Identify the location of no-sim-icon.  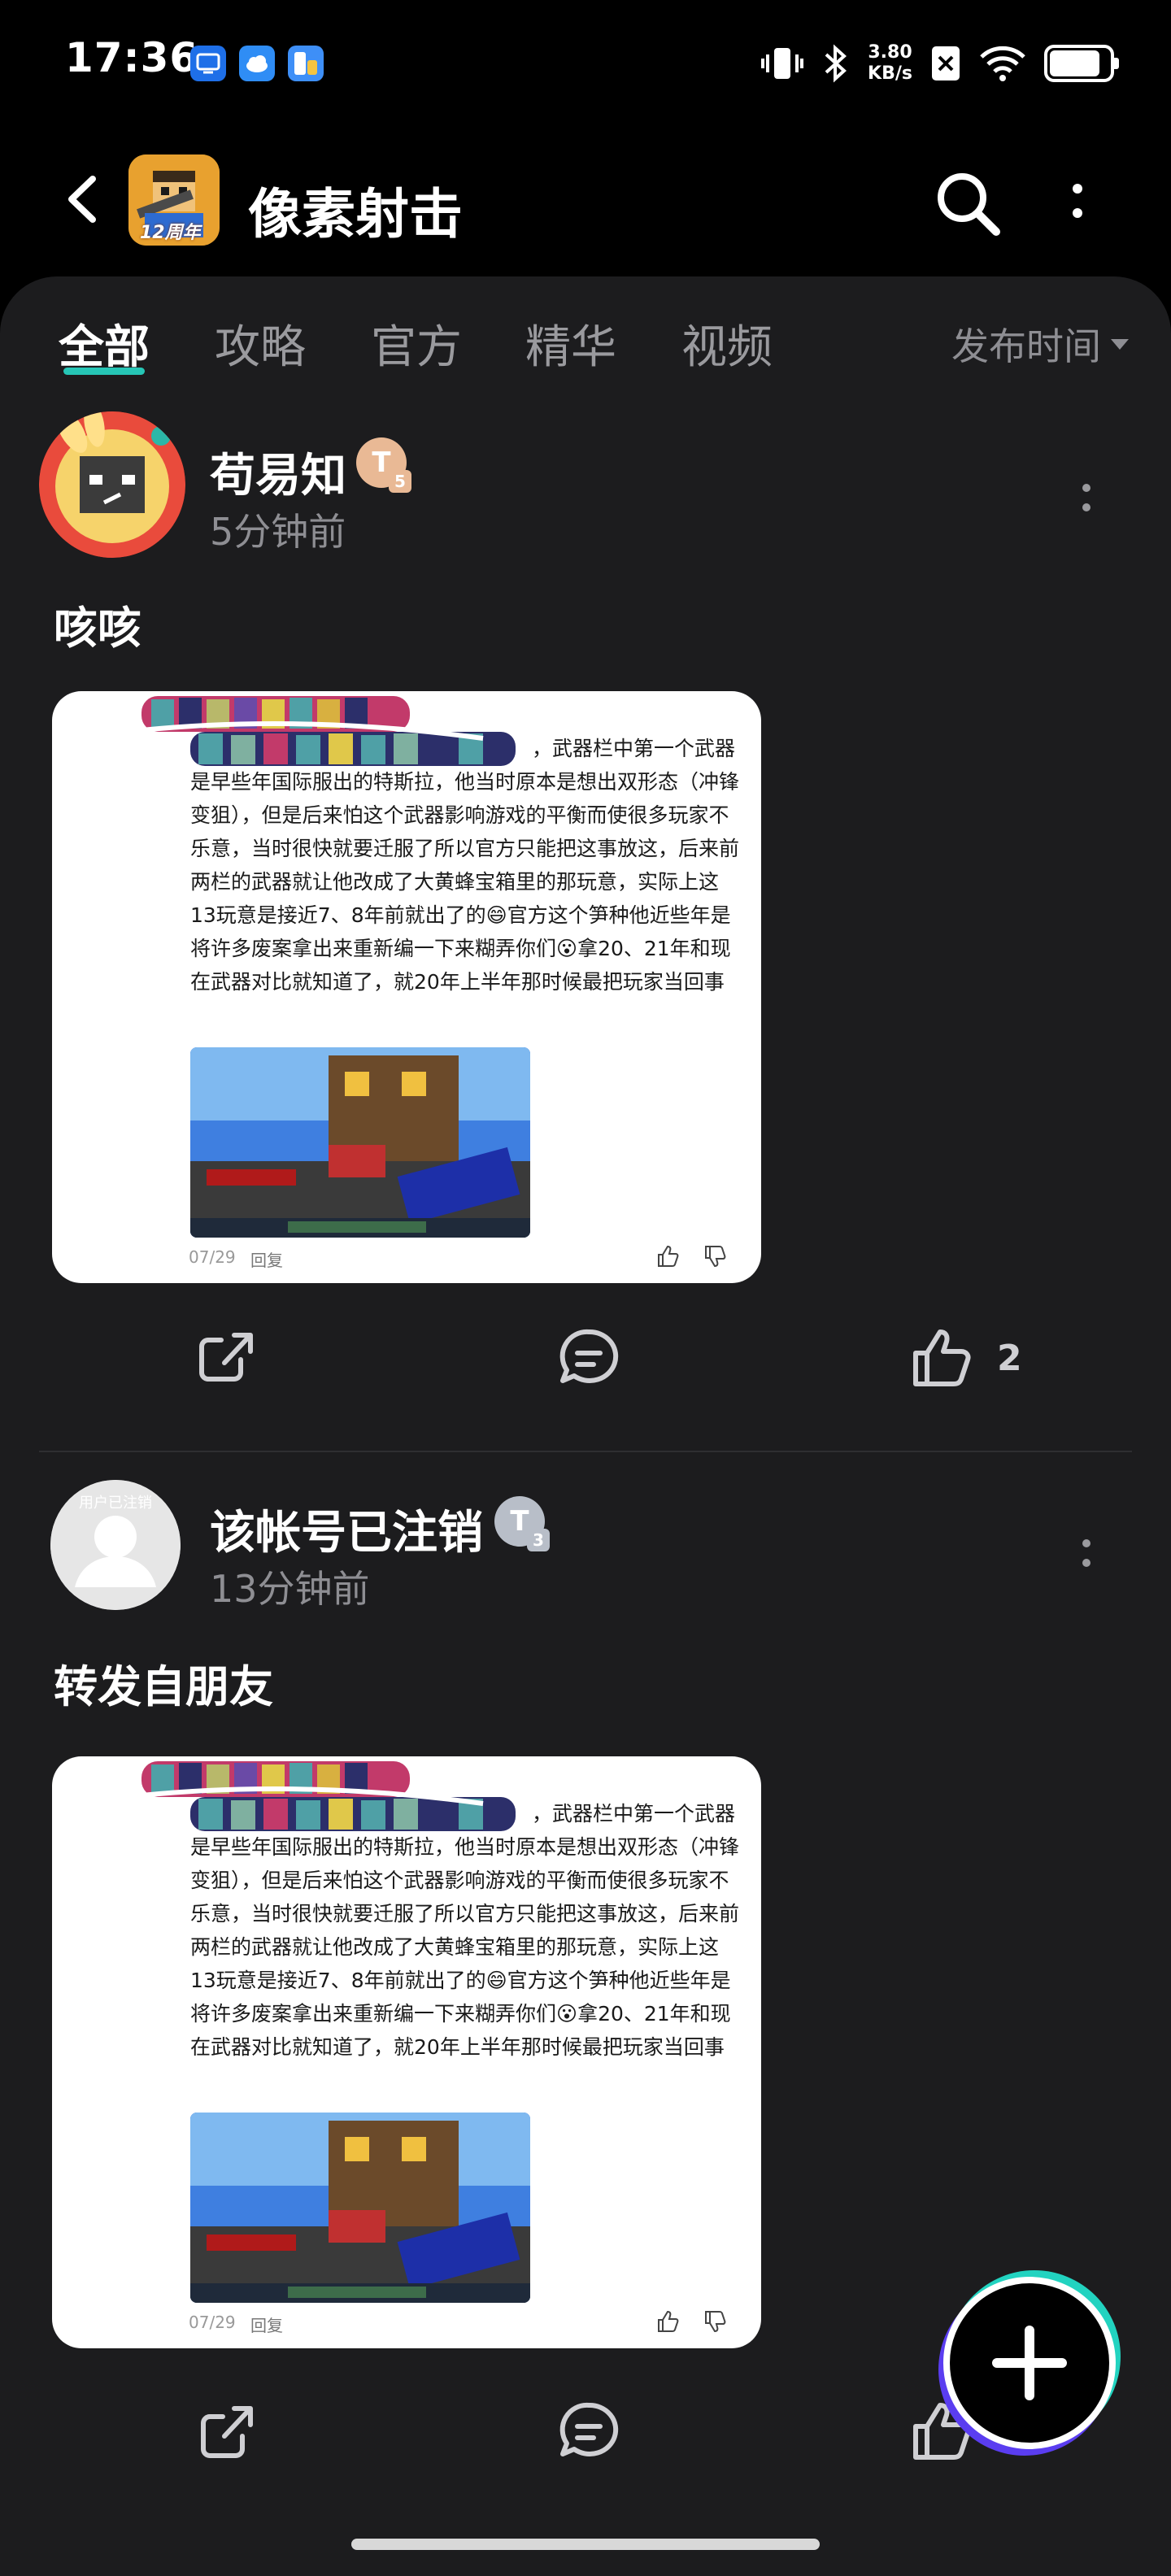
(946, 63).